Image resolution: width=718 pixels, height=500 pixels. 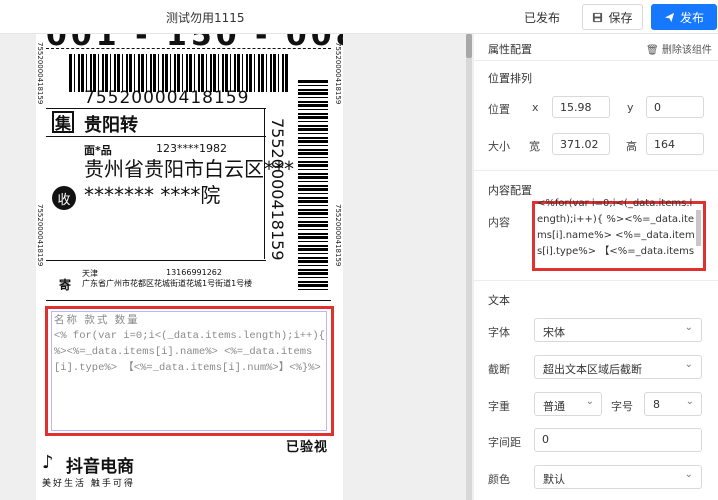 I want to click on tracking-number-vertical: 75520000418159, so click(x=277, y=189).